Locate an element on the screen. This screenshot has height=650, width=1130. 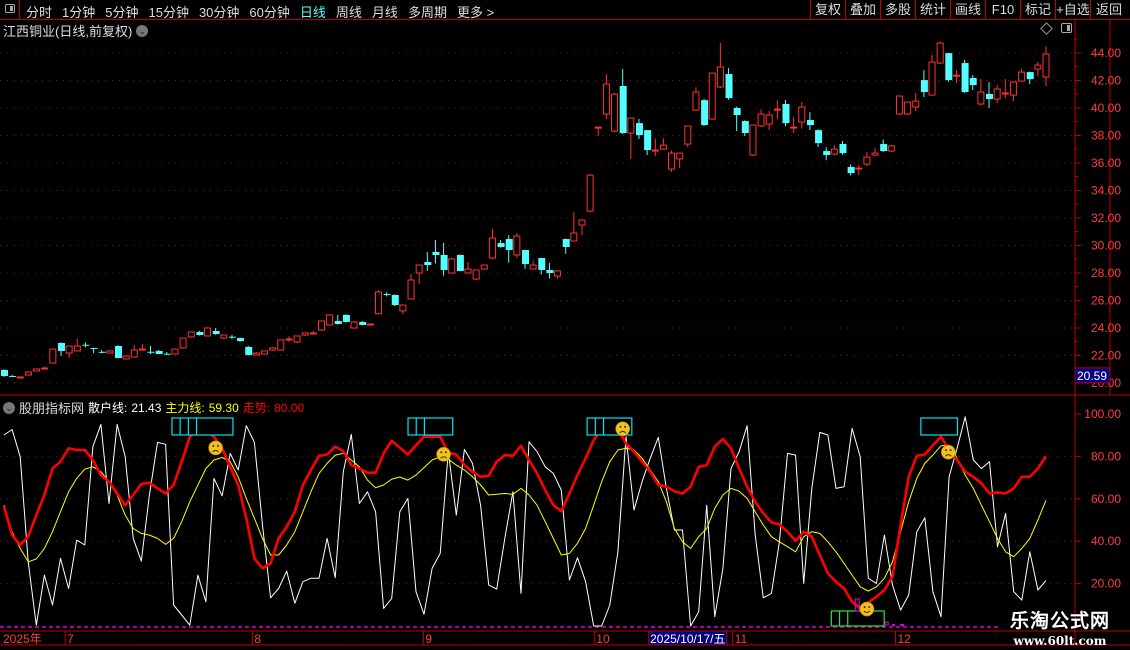
indicator-tick-label: 80.00 is located at coordinates (1106, 456).